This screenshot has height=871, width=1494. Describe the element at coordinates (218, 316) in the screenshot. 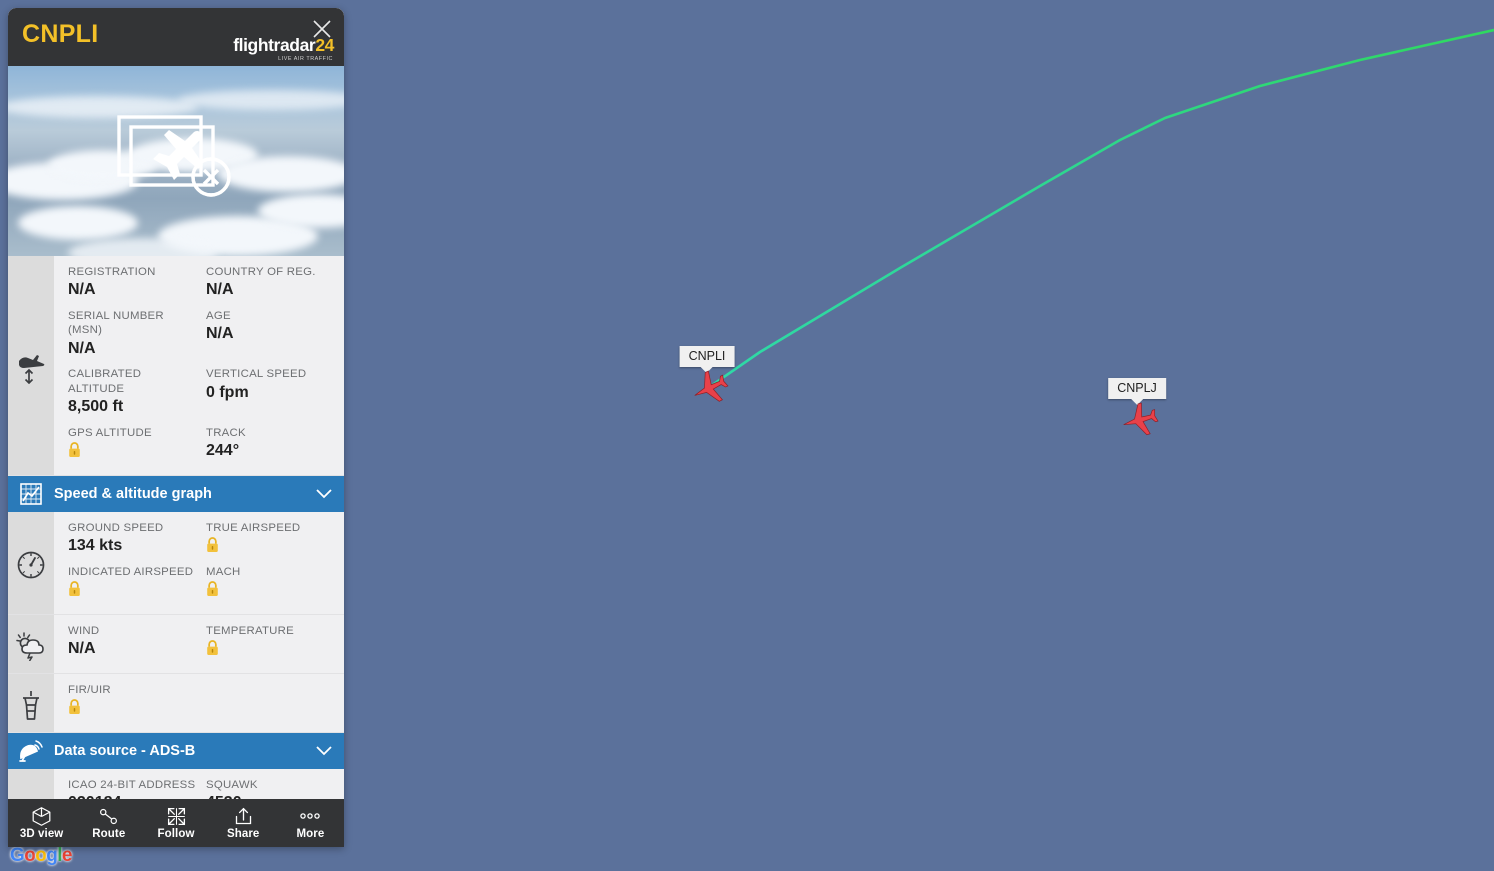

I see `field-key: AGE` at that location.